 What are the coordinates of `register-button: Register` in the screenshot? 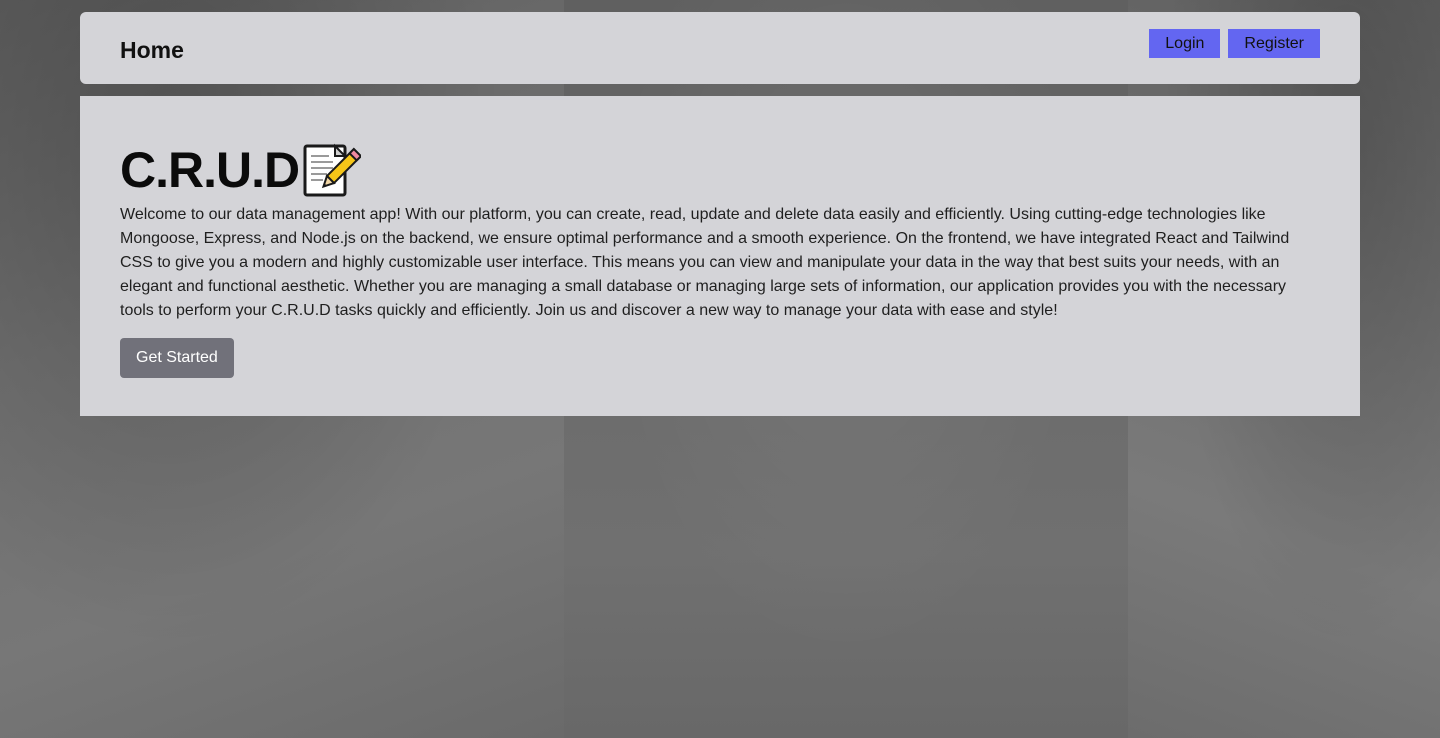 It's located at (1274, 43).